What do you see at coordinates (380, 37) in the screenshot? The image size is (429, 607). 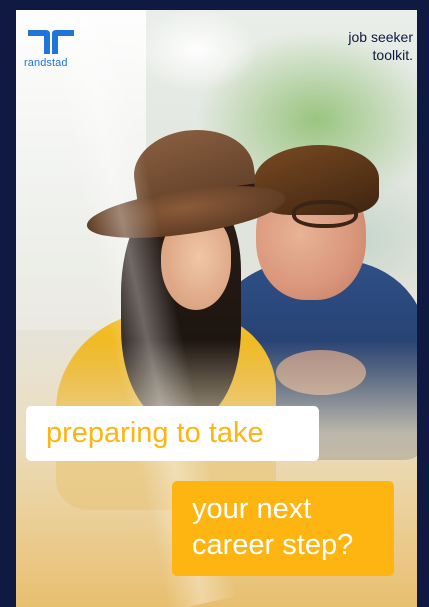 I see `toolkit-line-1: job seeker` at bounding box center [380, 37].